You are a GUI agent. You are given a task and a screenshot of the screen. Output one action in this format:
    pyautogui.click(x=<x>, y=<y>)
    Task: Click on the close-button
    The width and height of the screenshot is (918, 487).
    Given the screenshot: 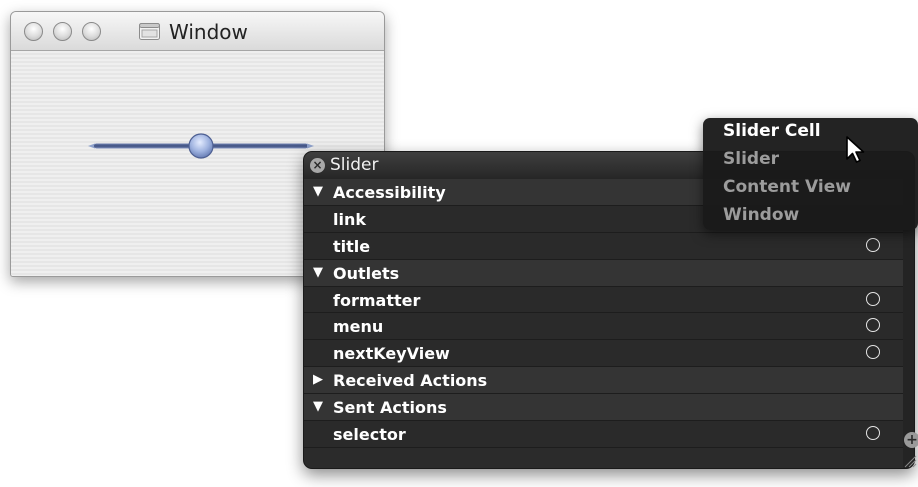 What is the action you would take?
    pyautogui.click(x=33, y=31)
    